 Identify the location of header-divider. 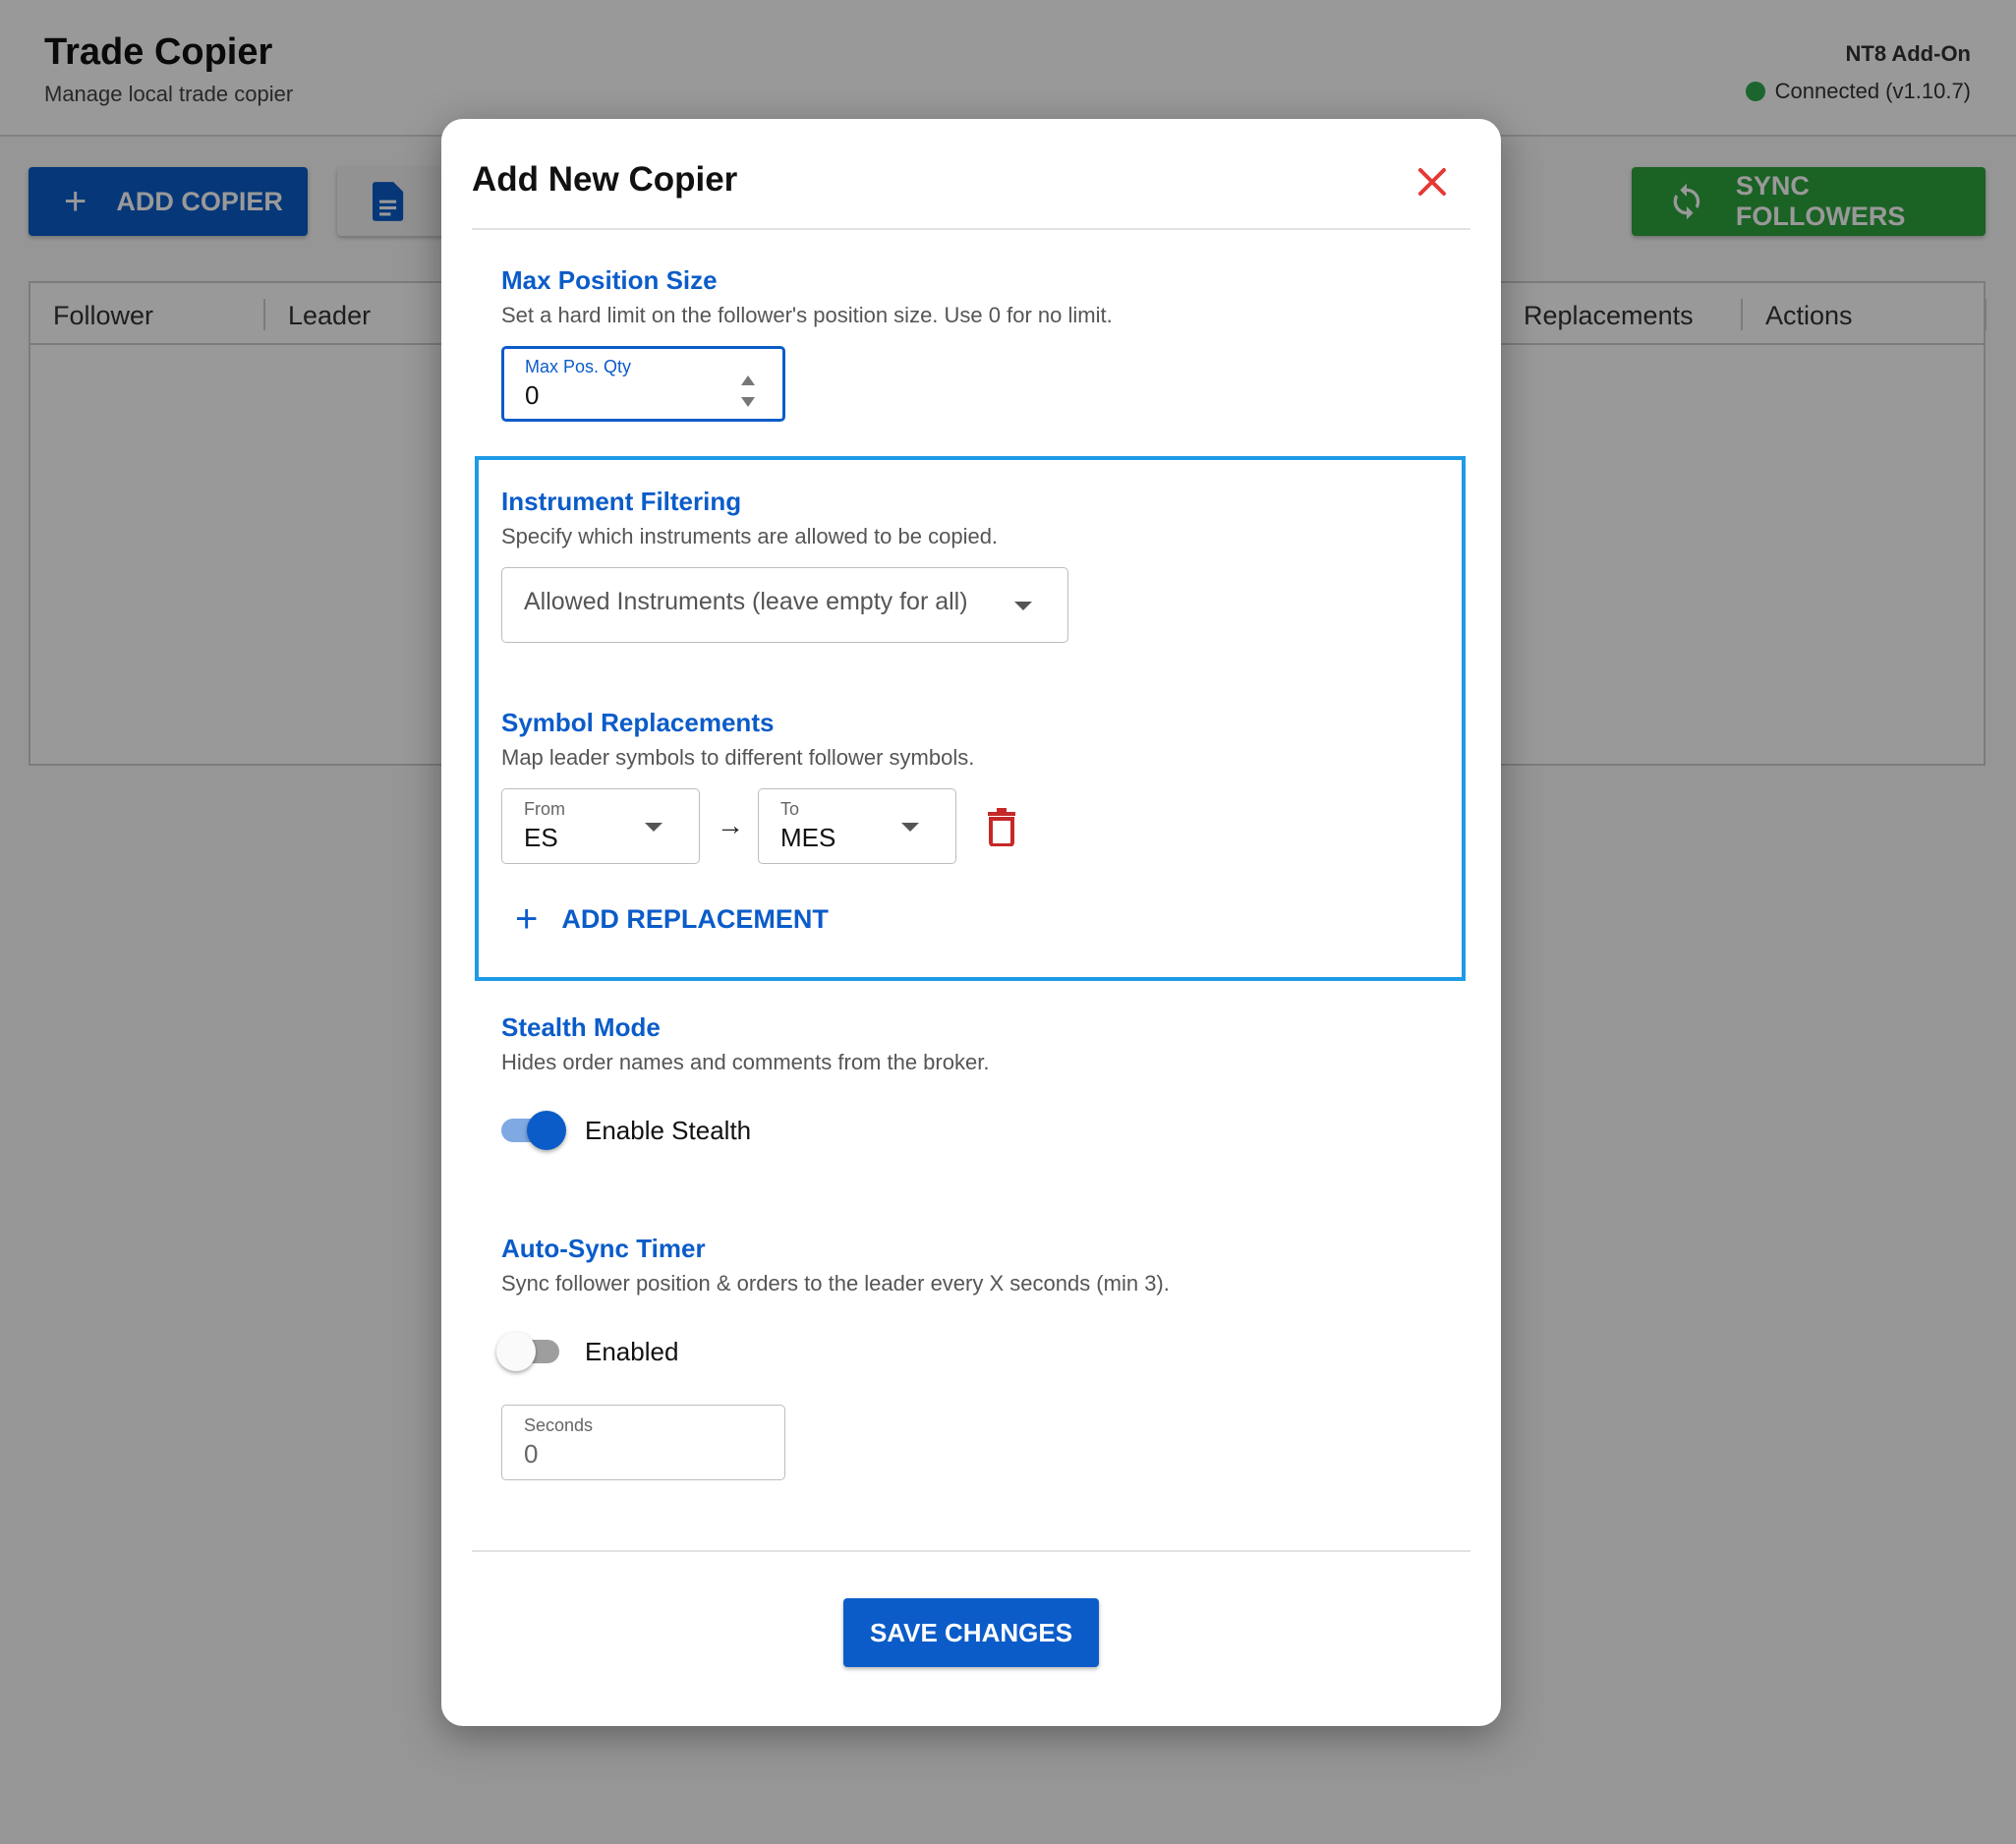
(971, 229).